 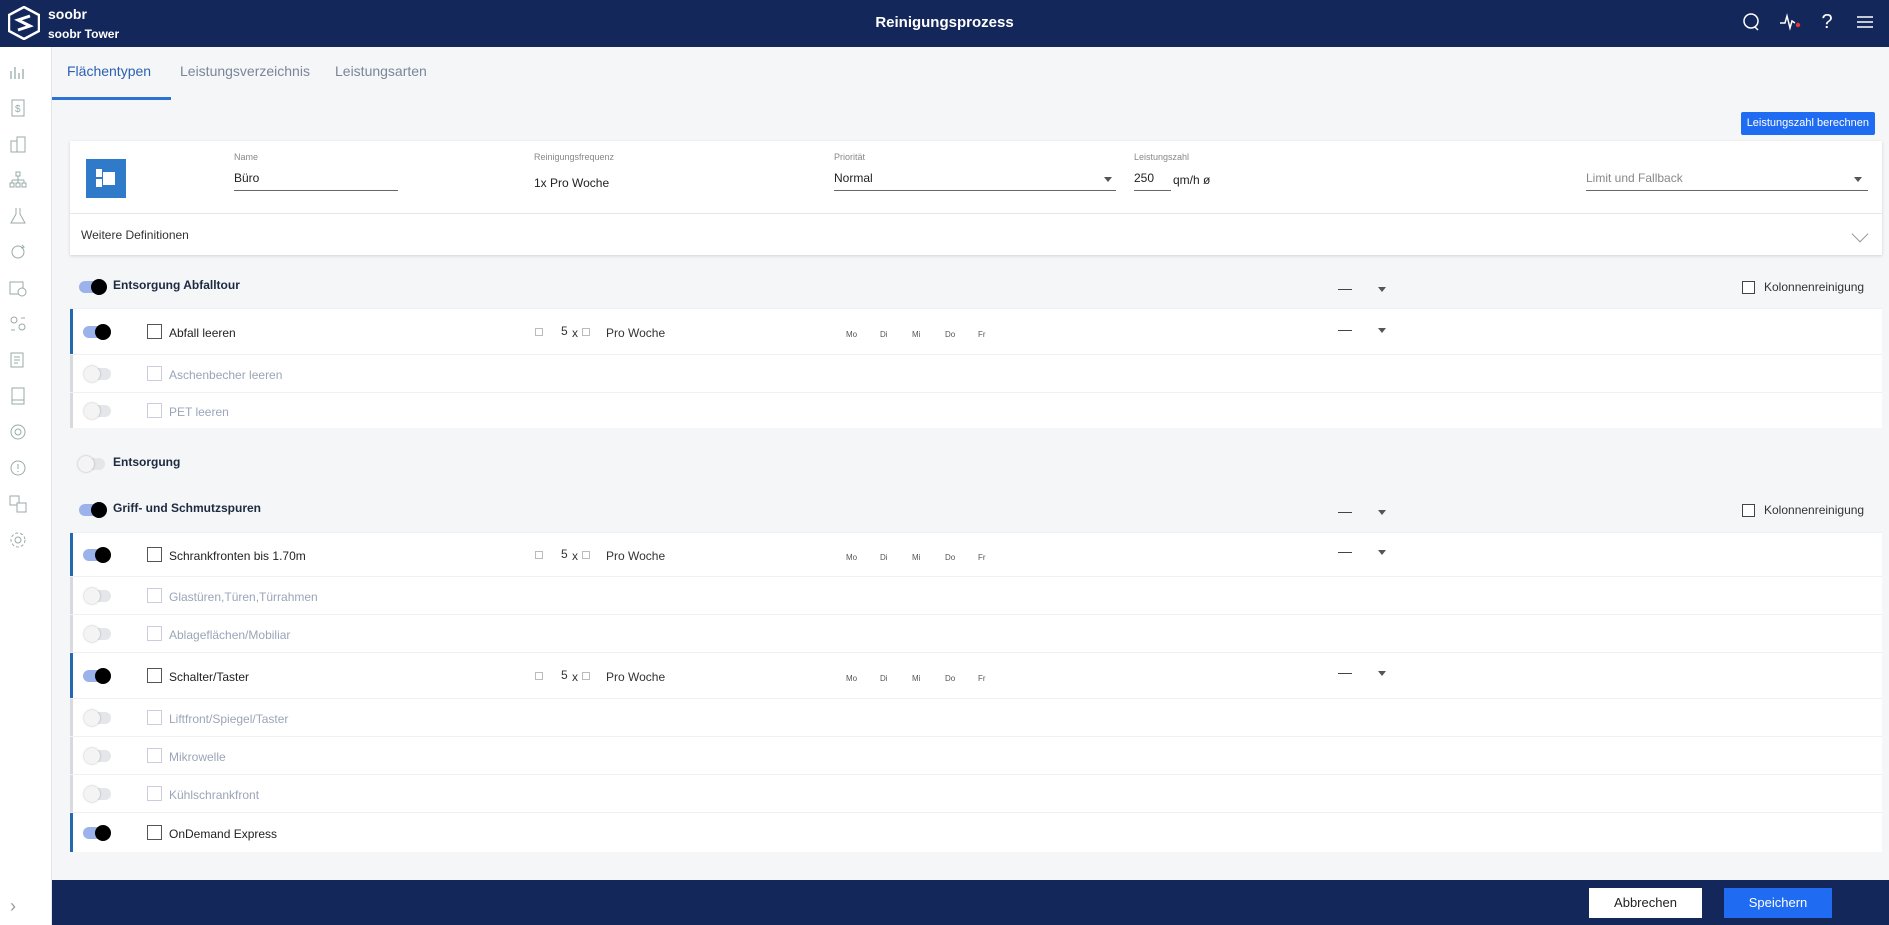 What do you see at coordinates (1814, 510) in the screenshot?
I see `column-cleaning-label: Kolonnenreinigung` at bounding box center [1814, 510].